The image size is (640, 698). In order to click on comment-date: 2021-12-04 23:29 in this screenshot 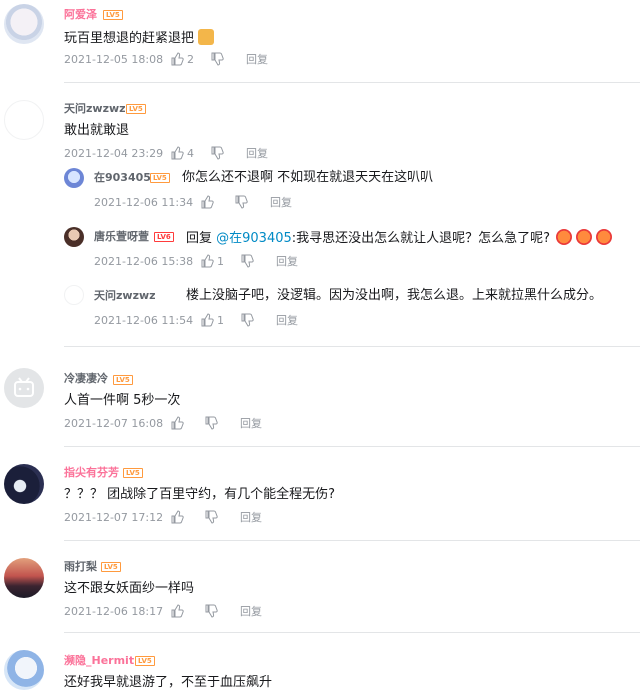, I will do `click(114, 153)`.